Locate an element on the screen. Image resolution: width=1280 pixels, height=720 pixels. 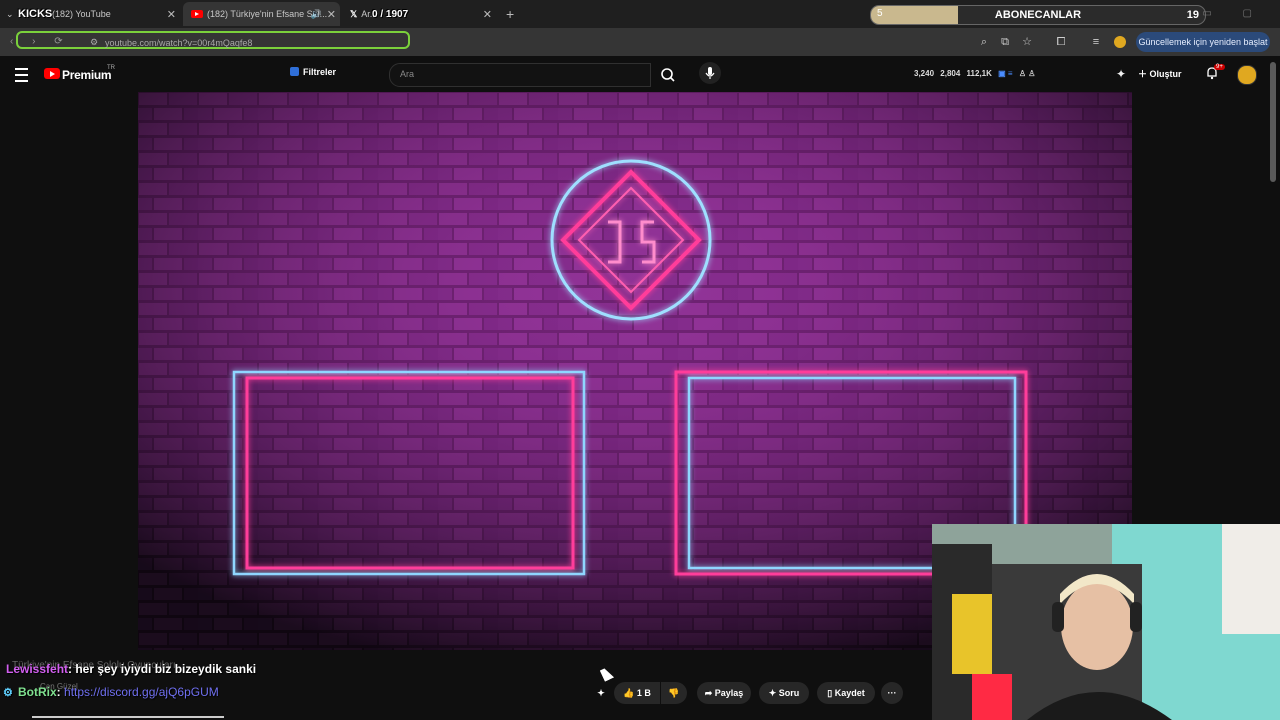
update-label: Güncellemek için yeniden başlat is located at coordinates (1203, 42).